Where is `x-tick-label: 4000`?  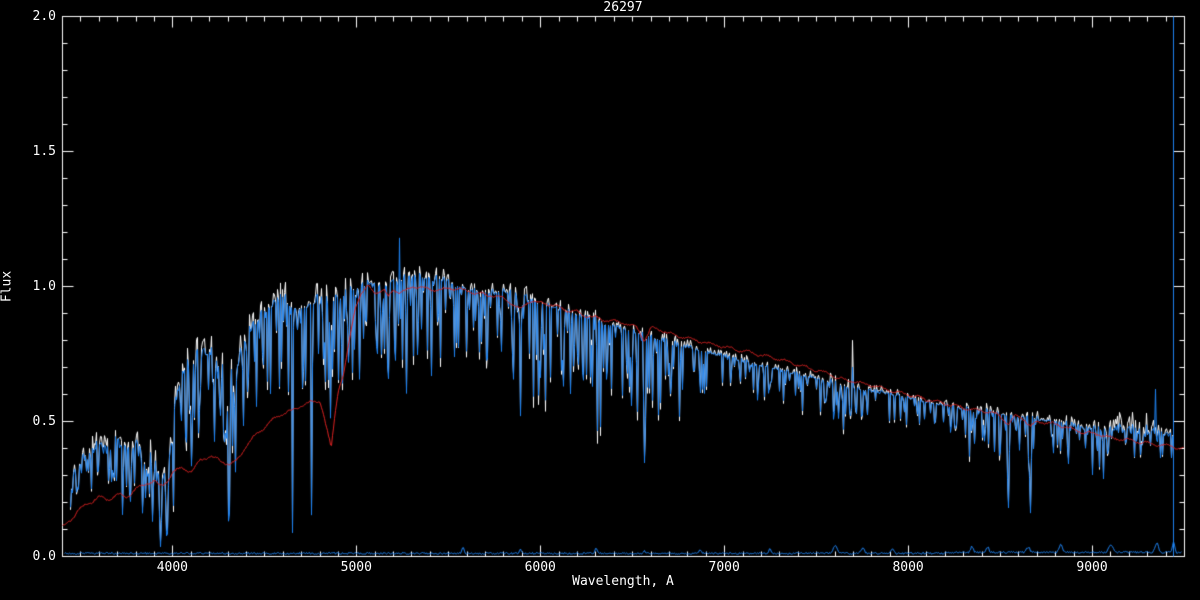 x-tick-label: 4000 is located at coordinates (172, 567).